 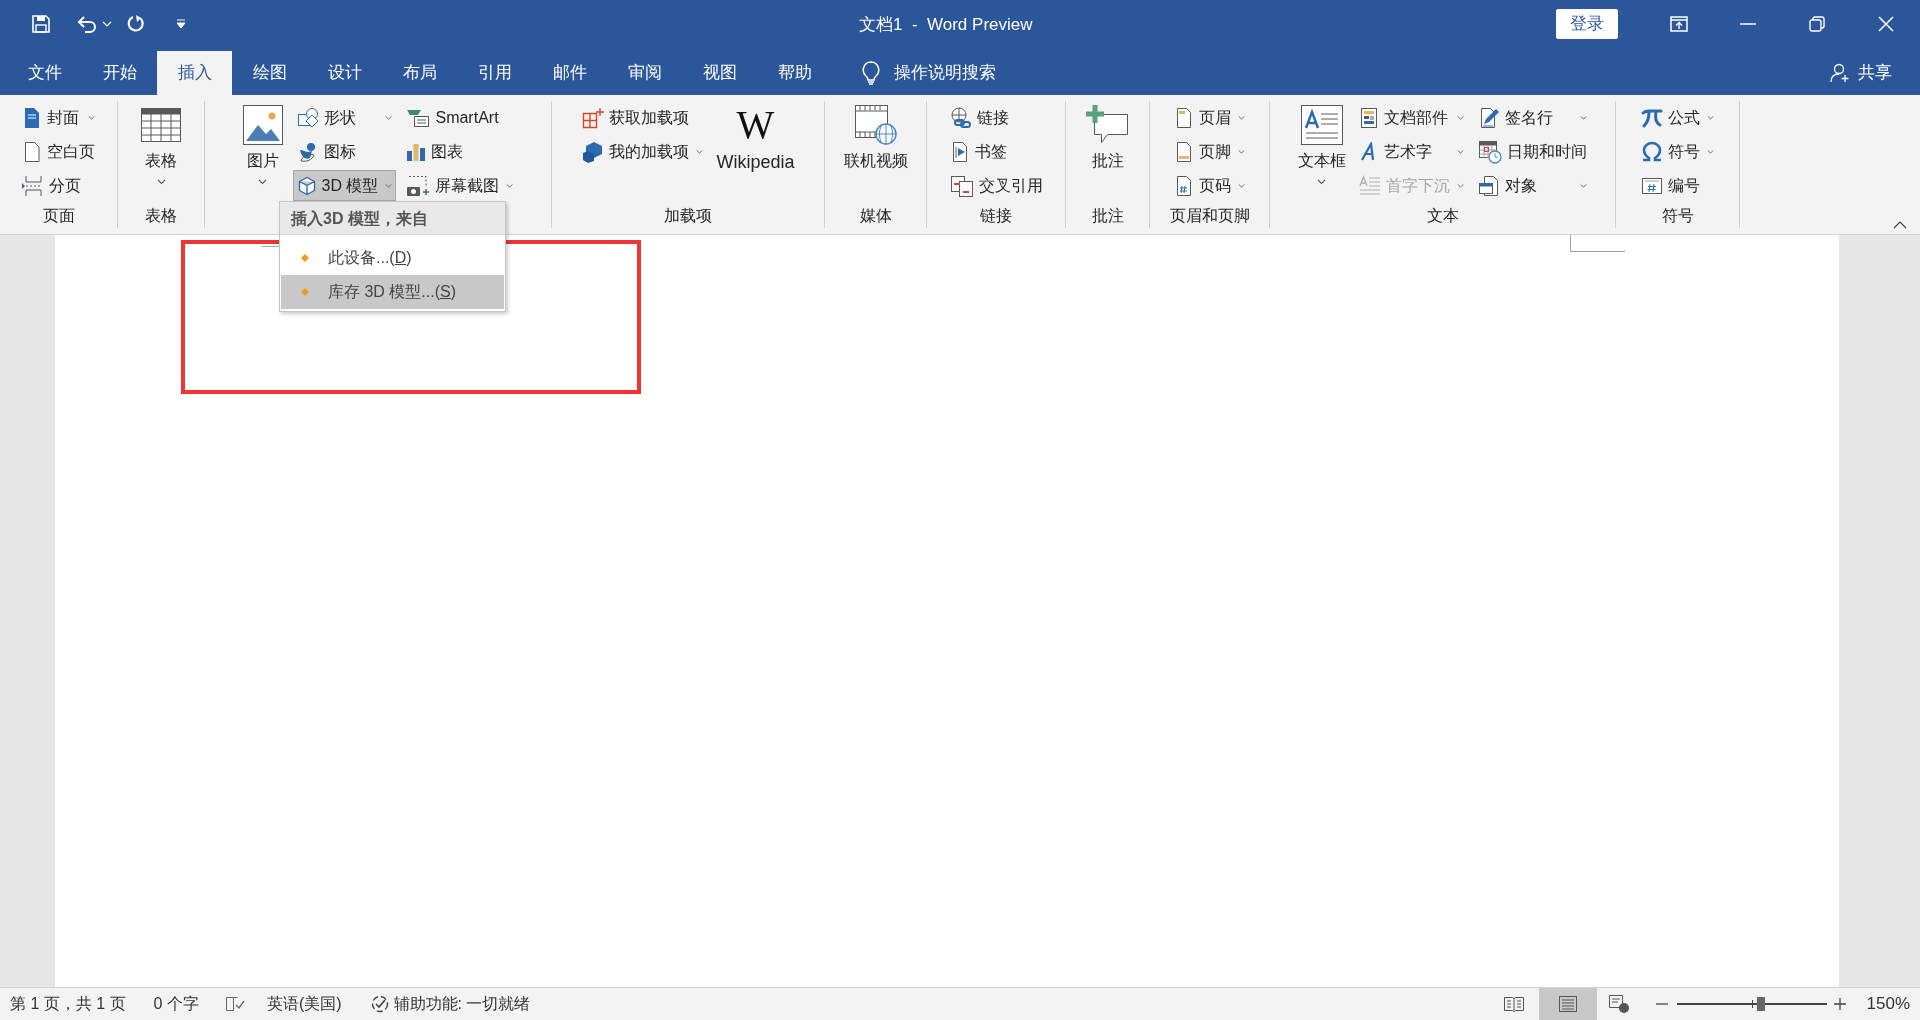 I want to click on shapes-icon, so click(x=307, y=117).